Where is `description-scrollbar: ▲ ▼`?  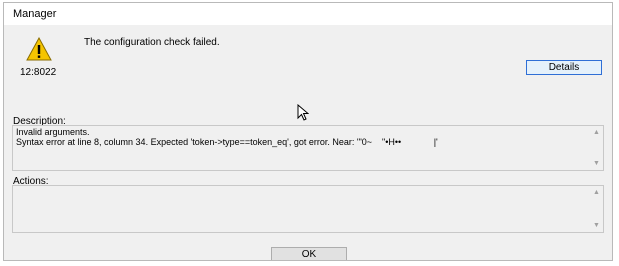
description-scrollbar: ▲ ▼ is located at coordinates (596, 148).